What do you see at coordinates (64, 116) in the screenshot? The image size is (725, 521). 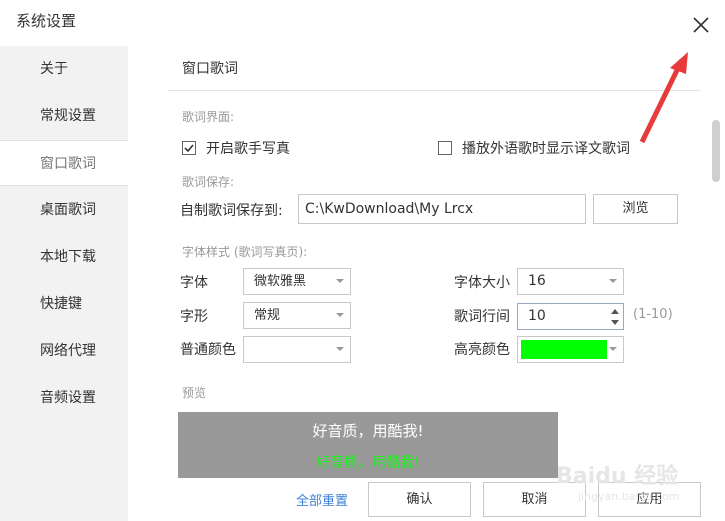 I see `sidebar-item-general: 常规设置` at bounding box center [64, 116].